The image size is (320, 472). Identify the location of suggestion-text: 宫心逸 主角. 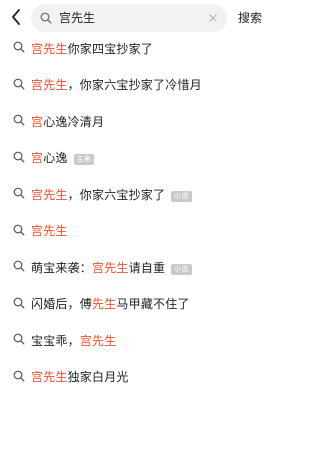
(63, 157).